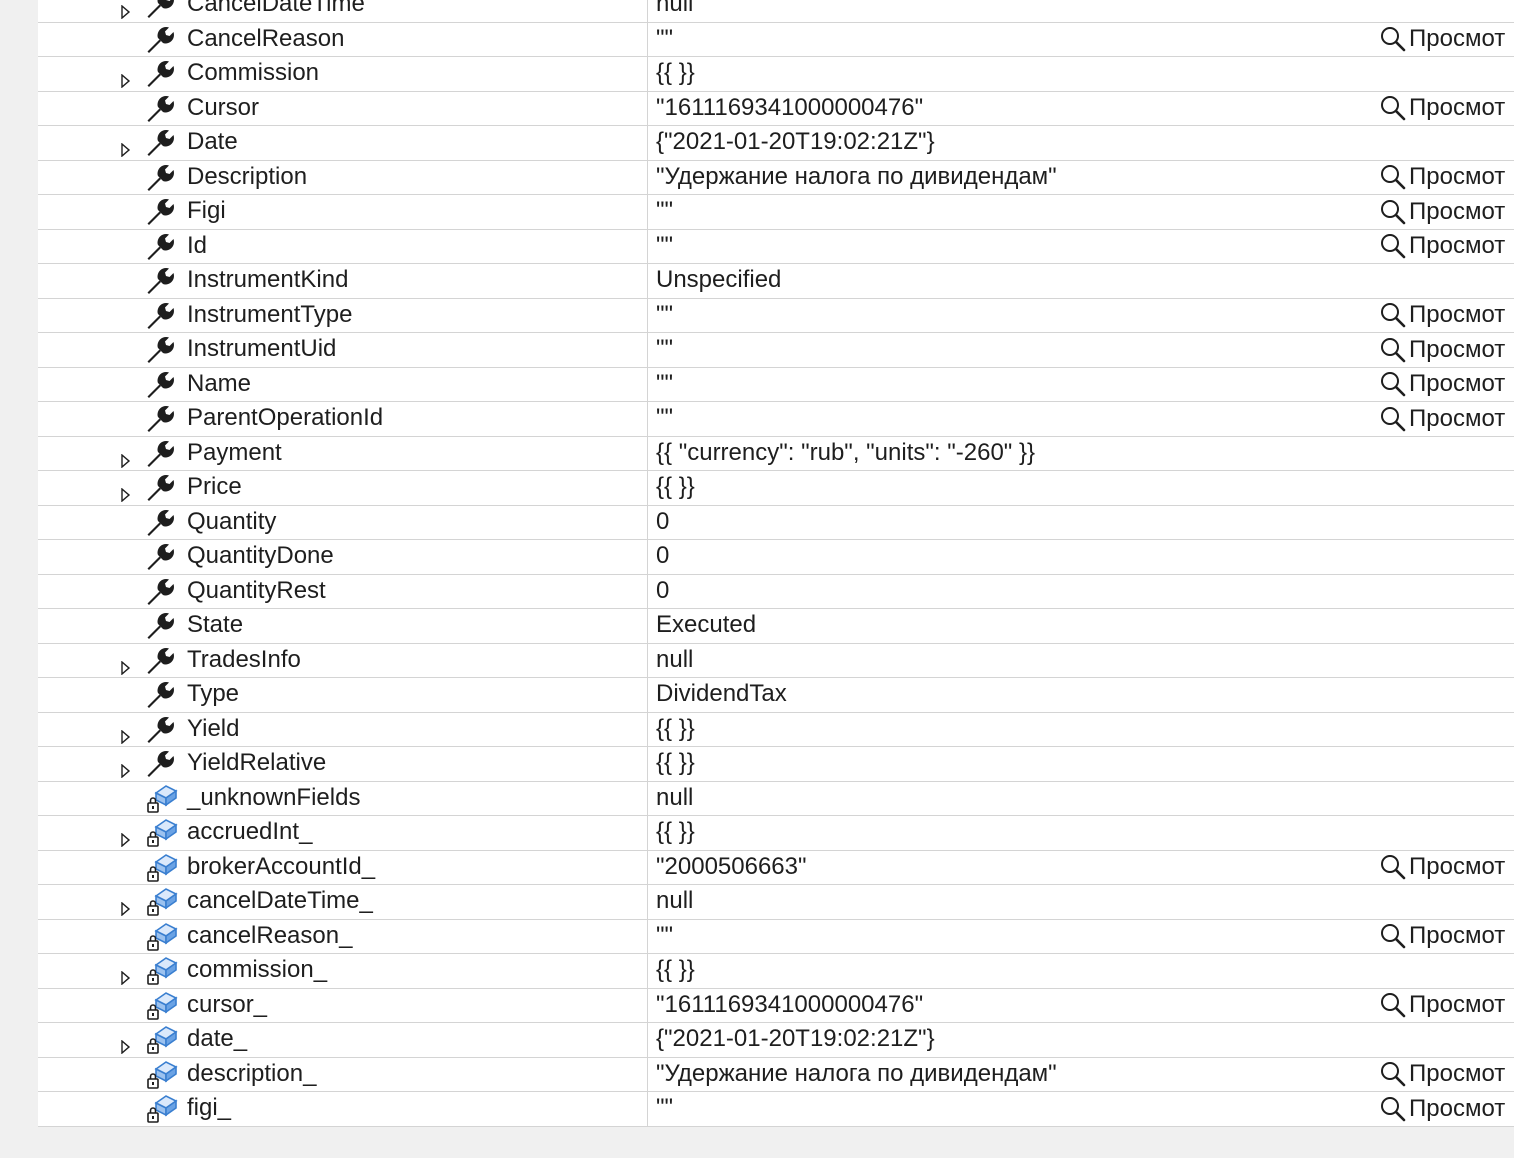 The width and height of the screenshot is (1514, 1158). Describe the element at coordinates (776, 798) in the screenshot. I see `watch-row: _unknownFields null` at that location.